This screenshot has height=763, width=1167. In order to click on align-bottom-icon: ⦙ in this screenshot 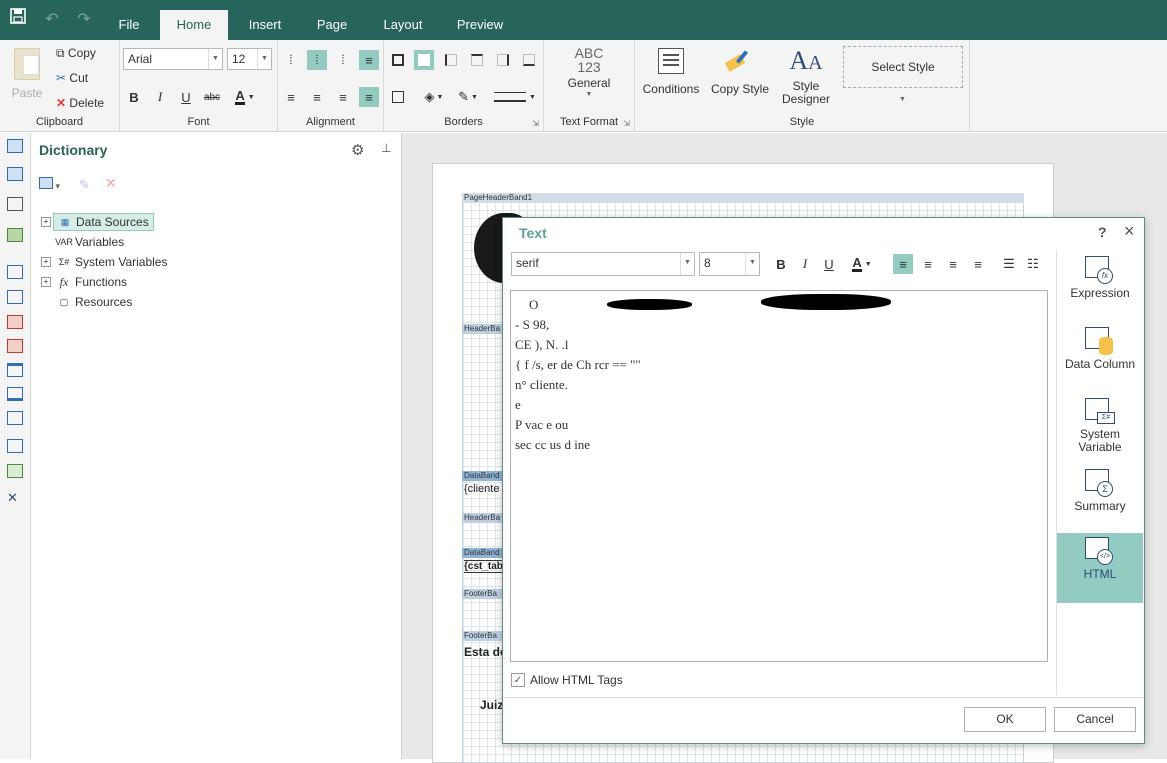, I will do `click(343, 60)`.